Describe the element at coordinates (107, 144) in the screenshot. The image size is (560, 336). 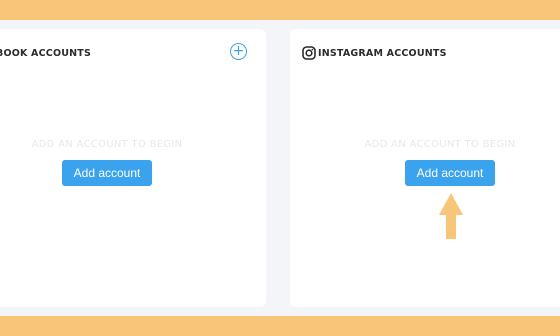
I see `facebook-empty-text: ADD AN ACCOUNT TO BEGIN` at that location.